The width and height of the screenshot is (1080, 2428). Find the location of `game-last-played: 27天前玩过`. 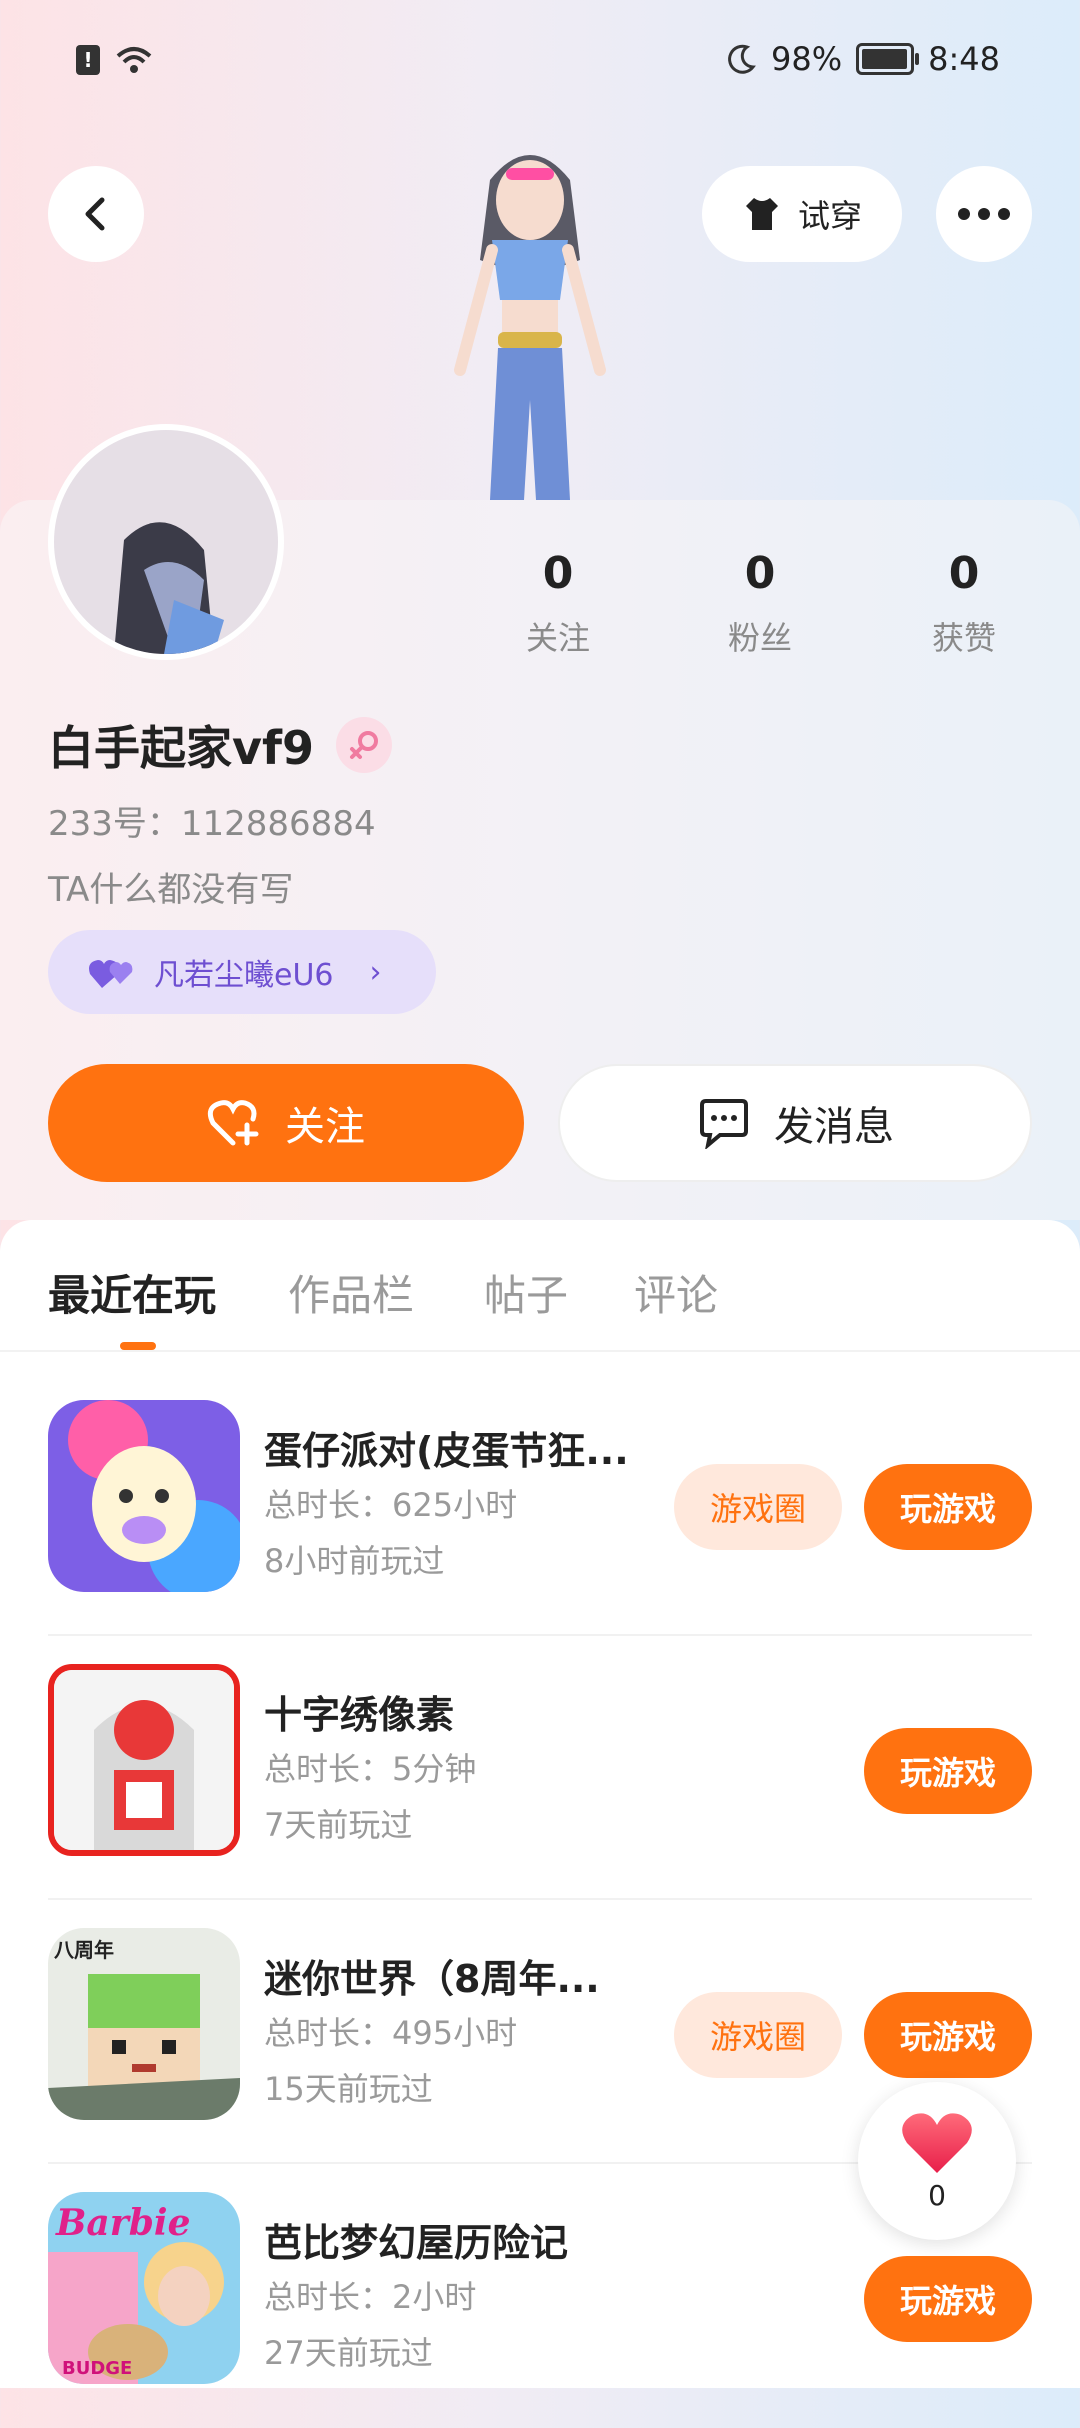

game-last-played: 27天前玩过 is located at coordinates (348, 2353).